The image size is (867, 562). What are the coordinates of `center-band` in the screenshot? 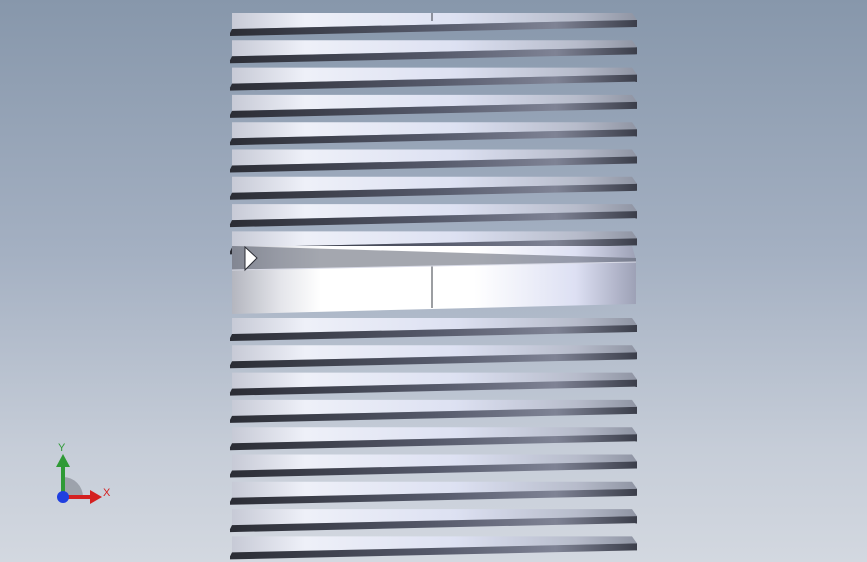 It's located at (434, 280).